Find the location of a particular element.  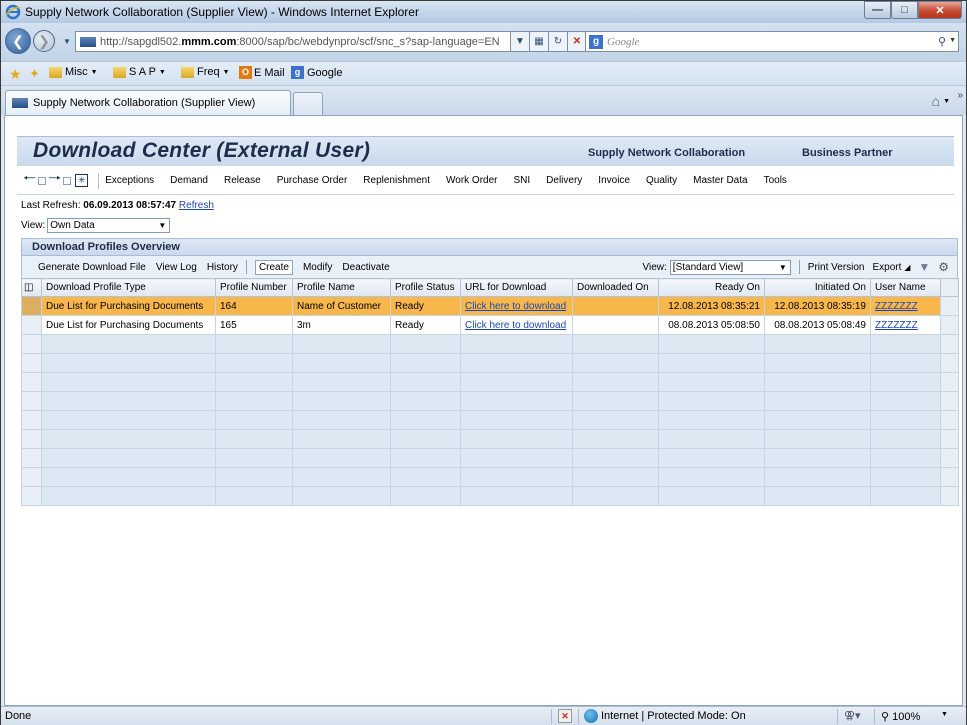

nav-tools: Tools is located at coordinates (775, 180).